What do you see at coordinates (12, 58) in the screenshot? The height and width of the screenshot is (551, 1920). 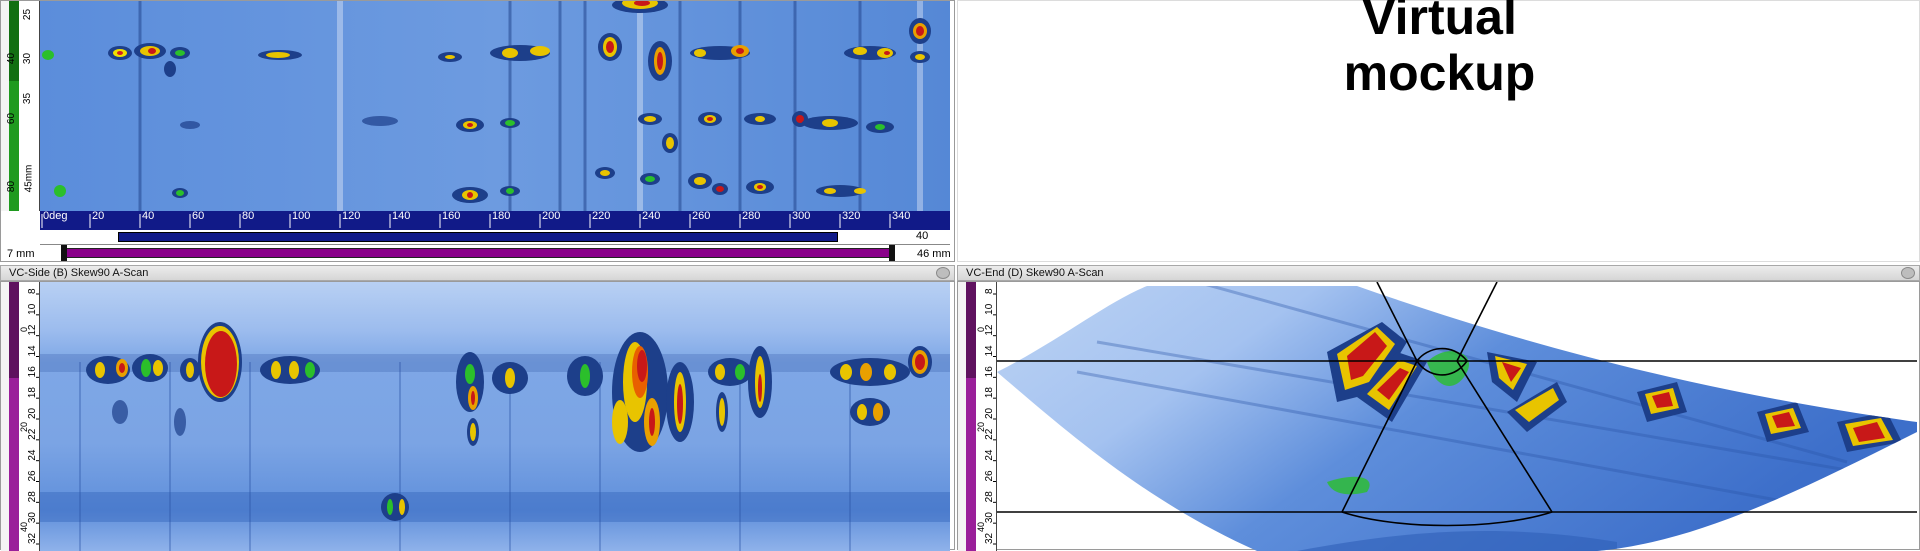 I see `depth-label: 40` at bounding box center [12, 58].